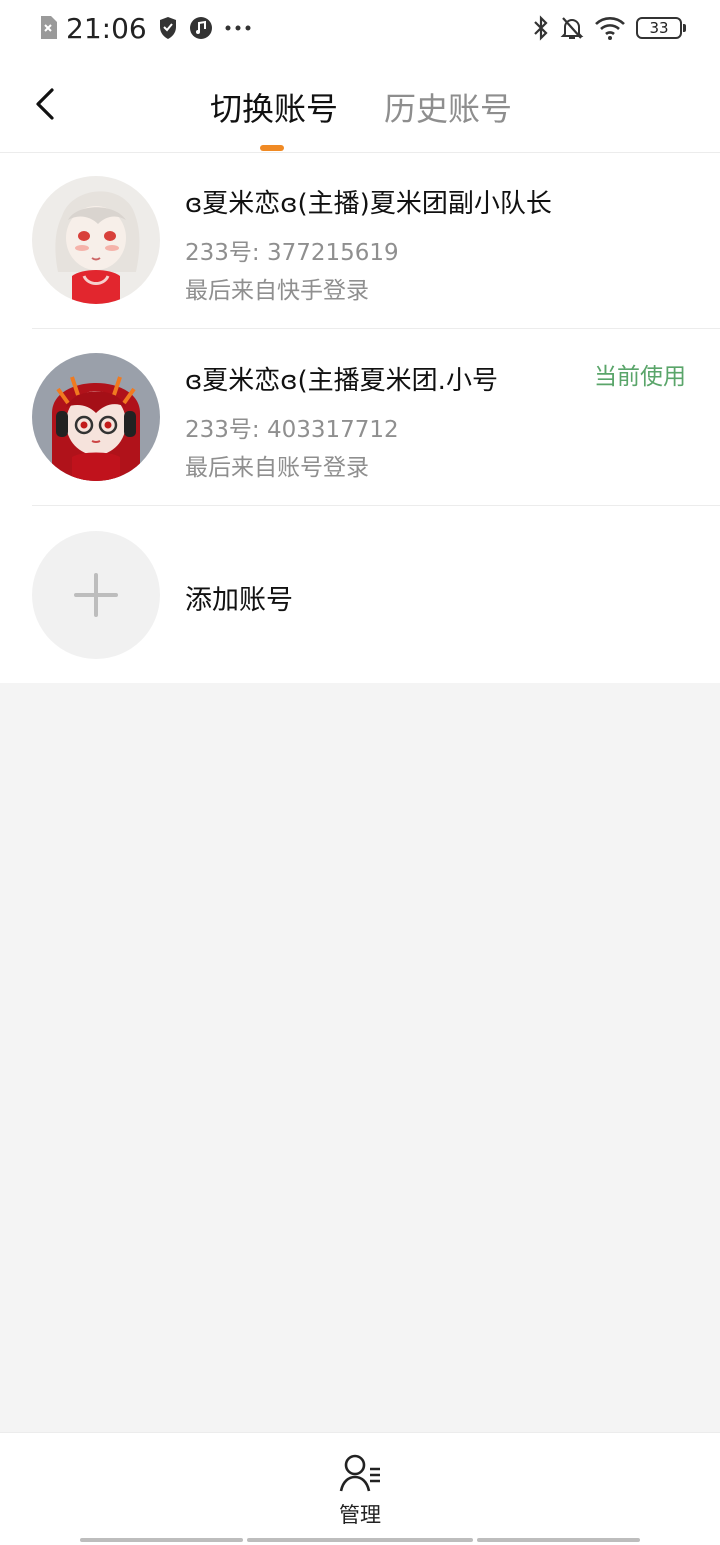 Image resolution: width=720 pixels, height=1545 pixels. What do you see at coordinates (640, 377) in the screenshot?
I see `current-account-badge: 当前使用` at bounding box center [640, 377].